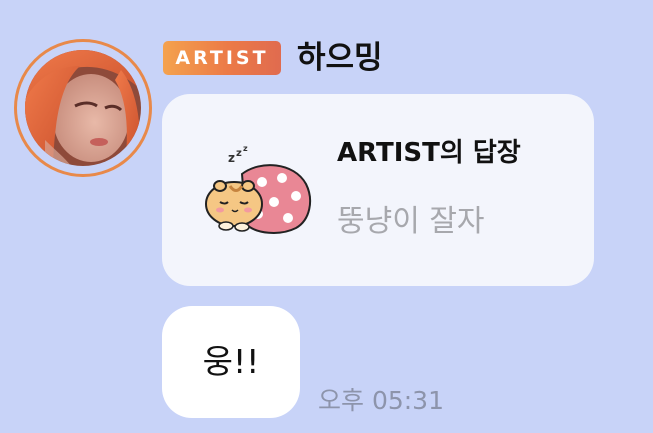 Image resolution: width=653 pixels, height=433 pixels. Describe the element at coordinates (340, 58) in the screenshot. I see `artist-name: 하으밍` at that location.